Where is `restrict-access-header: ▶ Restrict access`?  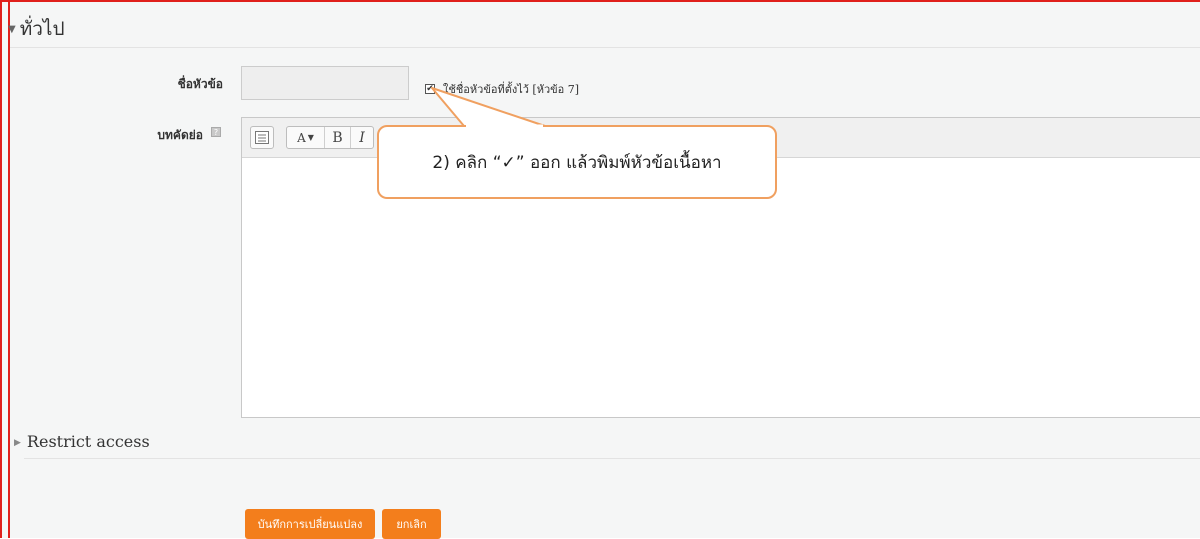
restrict-access-header: ▶ Restrict access is located at coordinates (82, 441).